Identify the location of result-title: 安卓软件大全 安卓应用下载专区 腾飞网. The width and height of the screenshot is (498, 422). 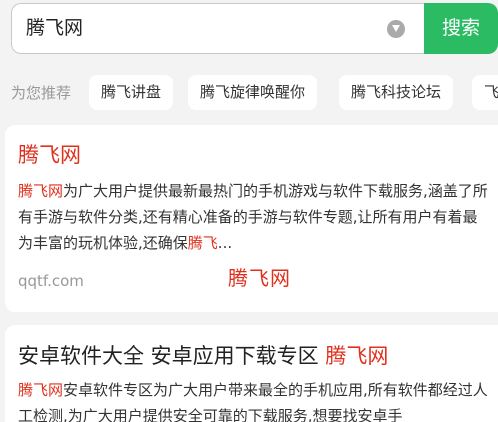
(203, 355).